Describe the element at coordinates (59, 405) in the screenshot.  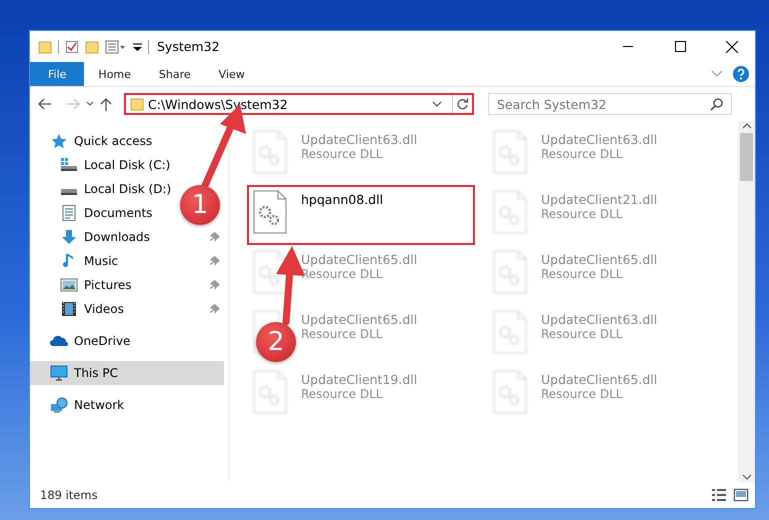
I see `network-icon` at that location.